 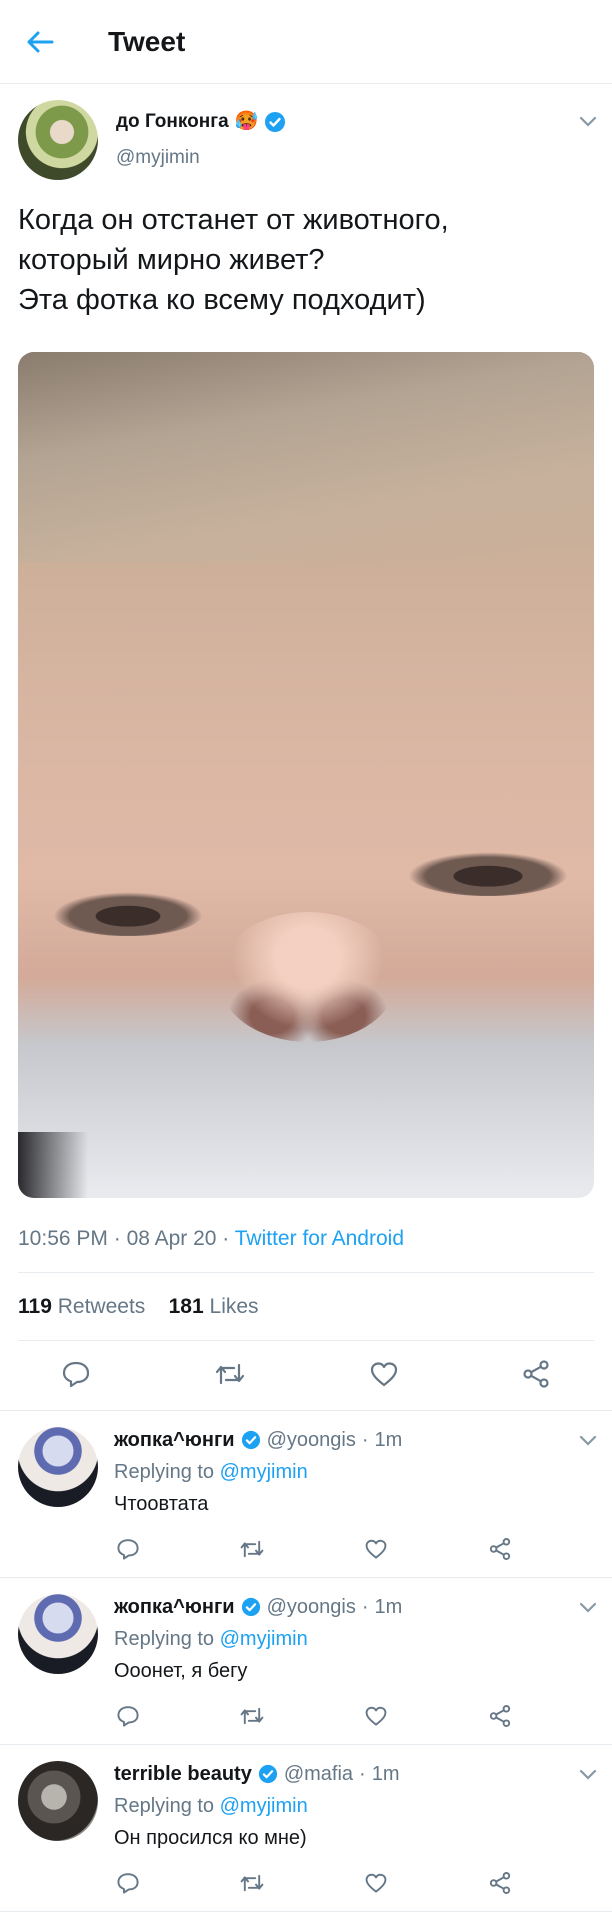 I want to click on tweet-menu-button, so click(x=588, y=122).